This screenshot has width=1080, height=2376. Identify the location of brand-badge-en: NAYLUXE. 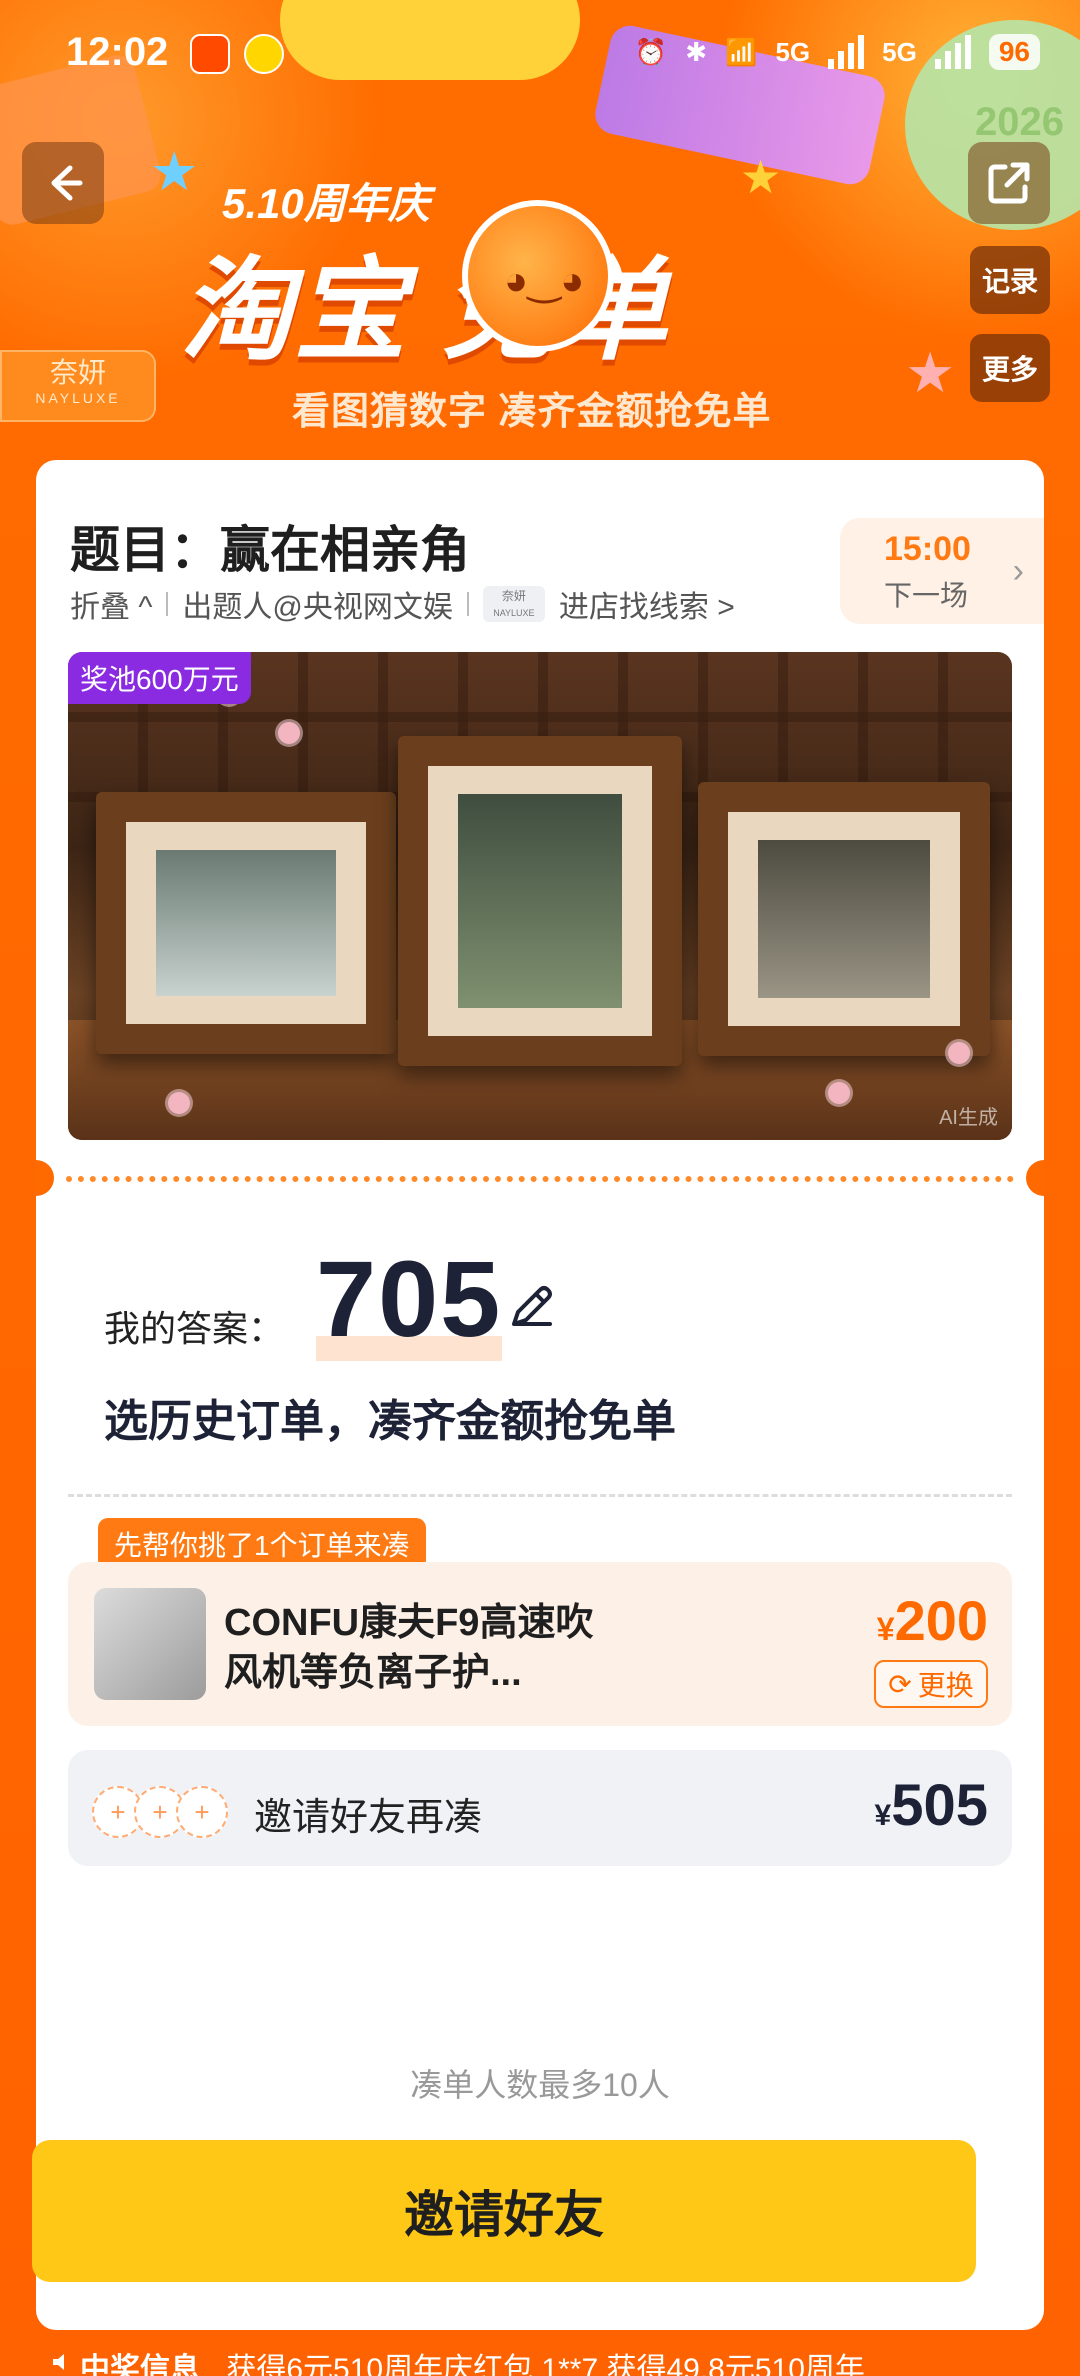
(78, 398).